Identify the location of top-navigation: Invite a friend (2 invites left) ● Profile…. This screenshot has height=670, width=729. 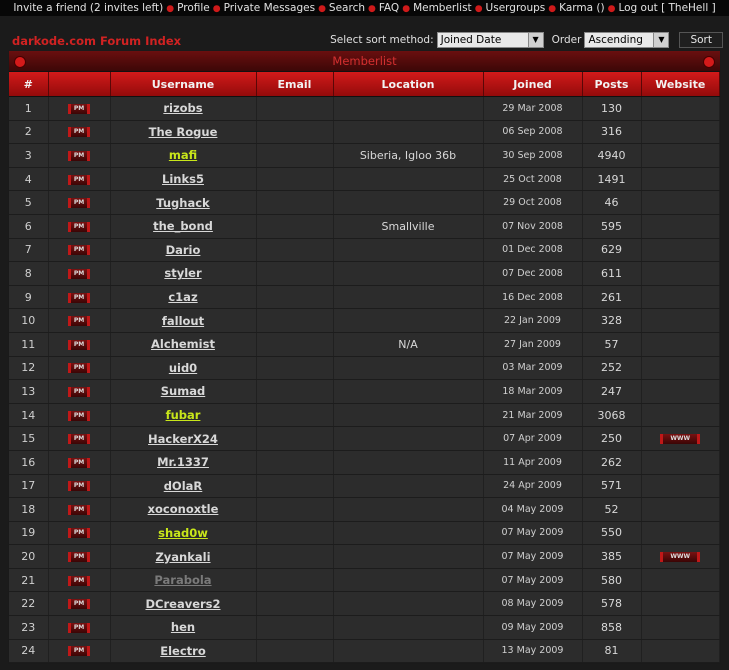
(364, 8).